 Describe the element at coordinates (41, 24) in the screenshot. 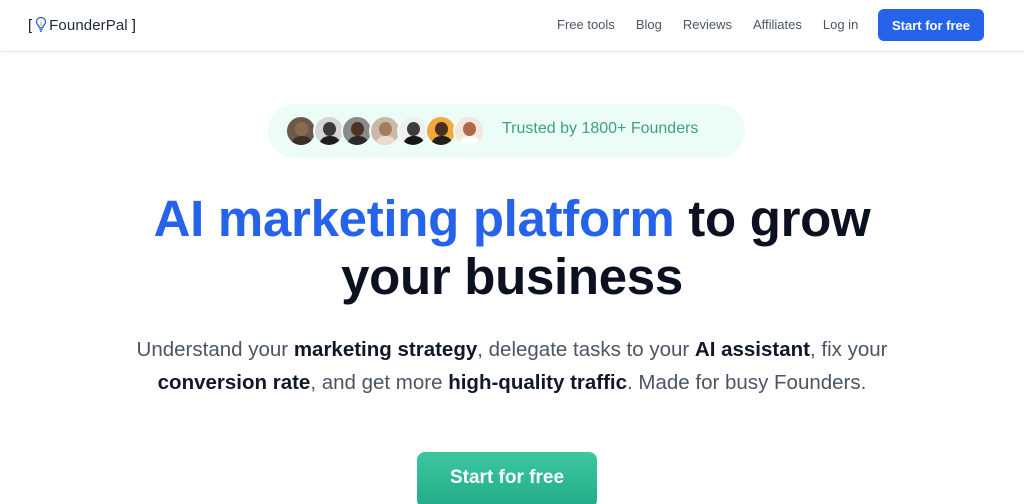

I see `lightbulb-icon` at that location.